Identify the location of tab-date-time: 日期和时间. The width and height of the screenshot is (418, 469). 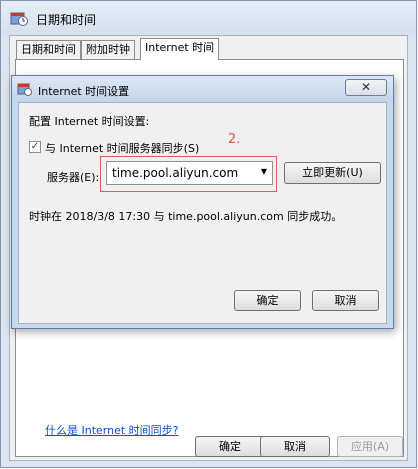
(48, 49).